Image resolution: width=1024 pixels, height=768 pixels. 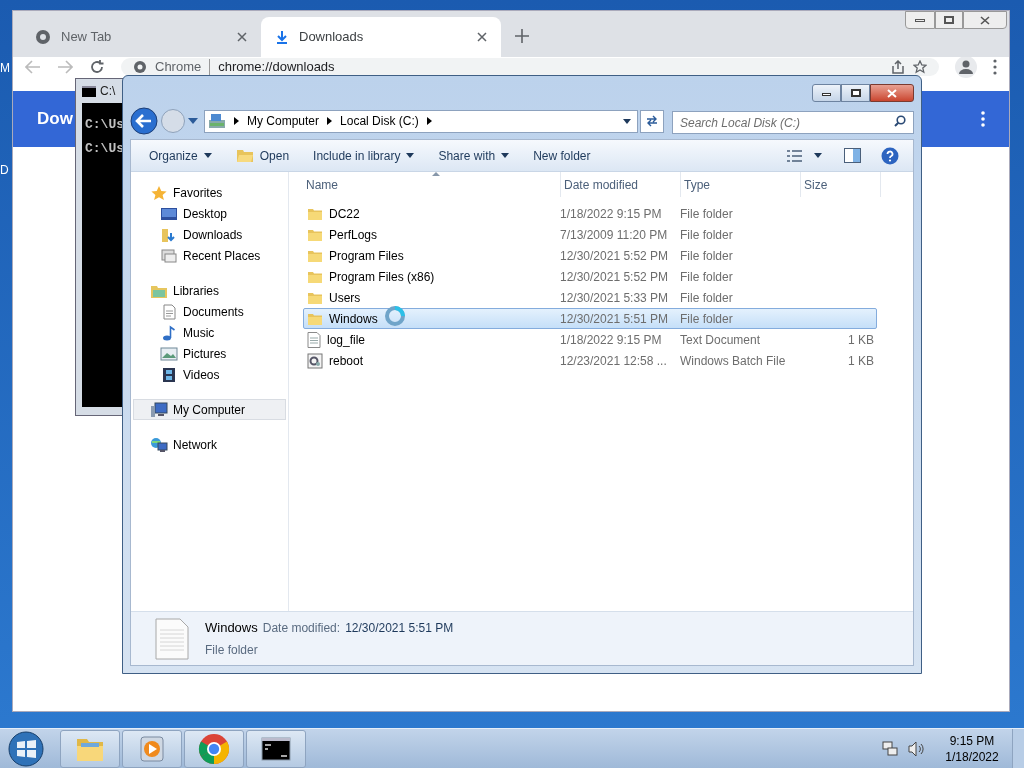 I want to click on clock: 9:15 PM 1/18/2022, so click(x=972, y=748).